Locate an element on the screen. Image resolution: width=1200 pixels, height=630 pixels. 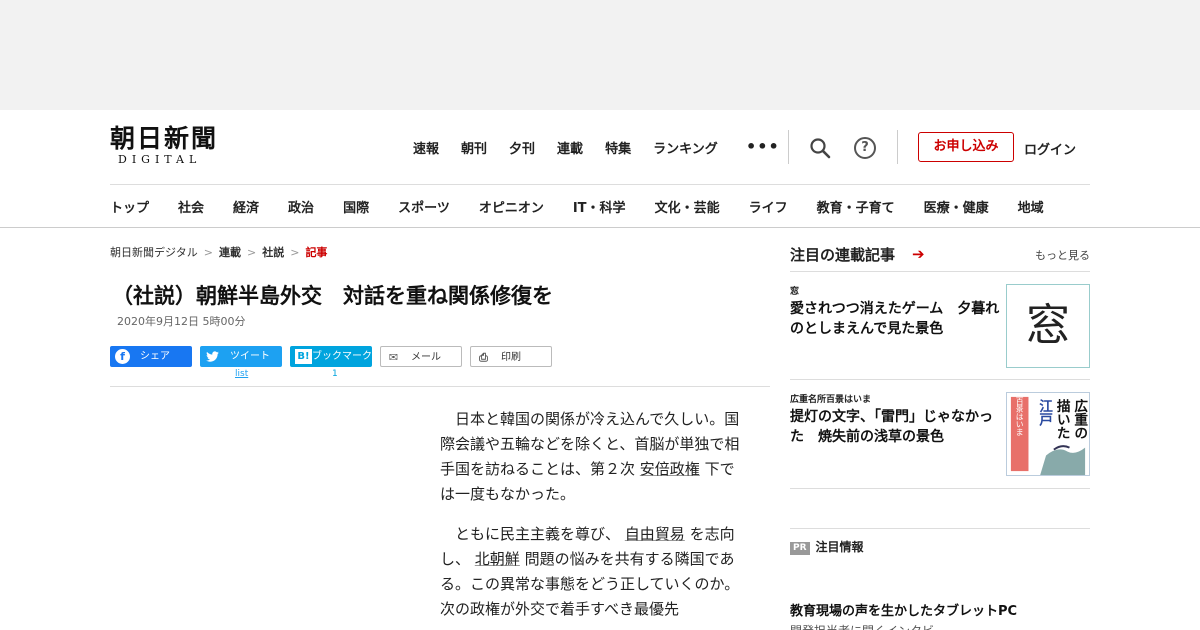
cat-health: 医療・健康 is located at coordinates (956, 206).